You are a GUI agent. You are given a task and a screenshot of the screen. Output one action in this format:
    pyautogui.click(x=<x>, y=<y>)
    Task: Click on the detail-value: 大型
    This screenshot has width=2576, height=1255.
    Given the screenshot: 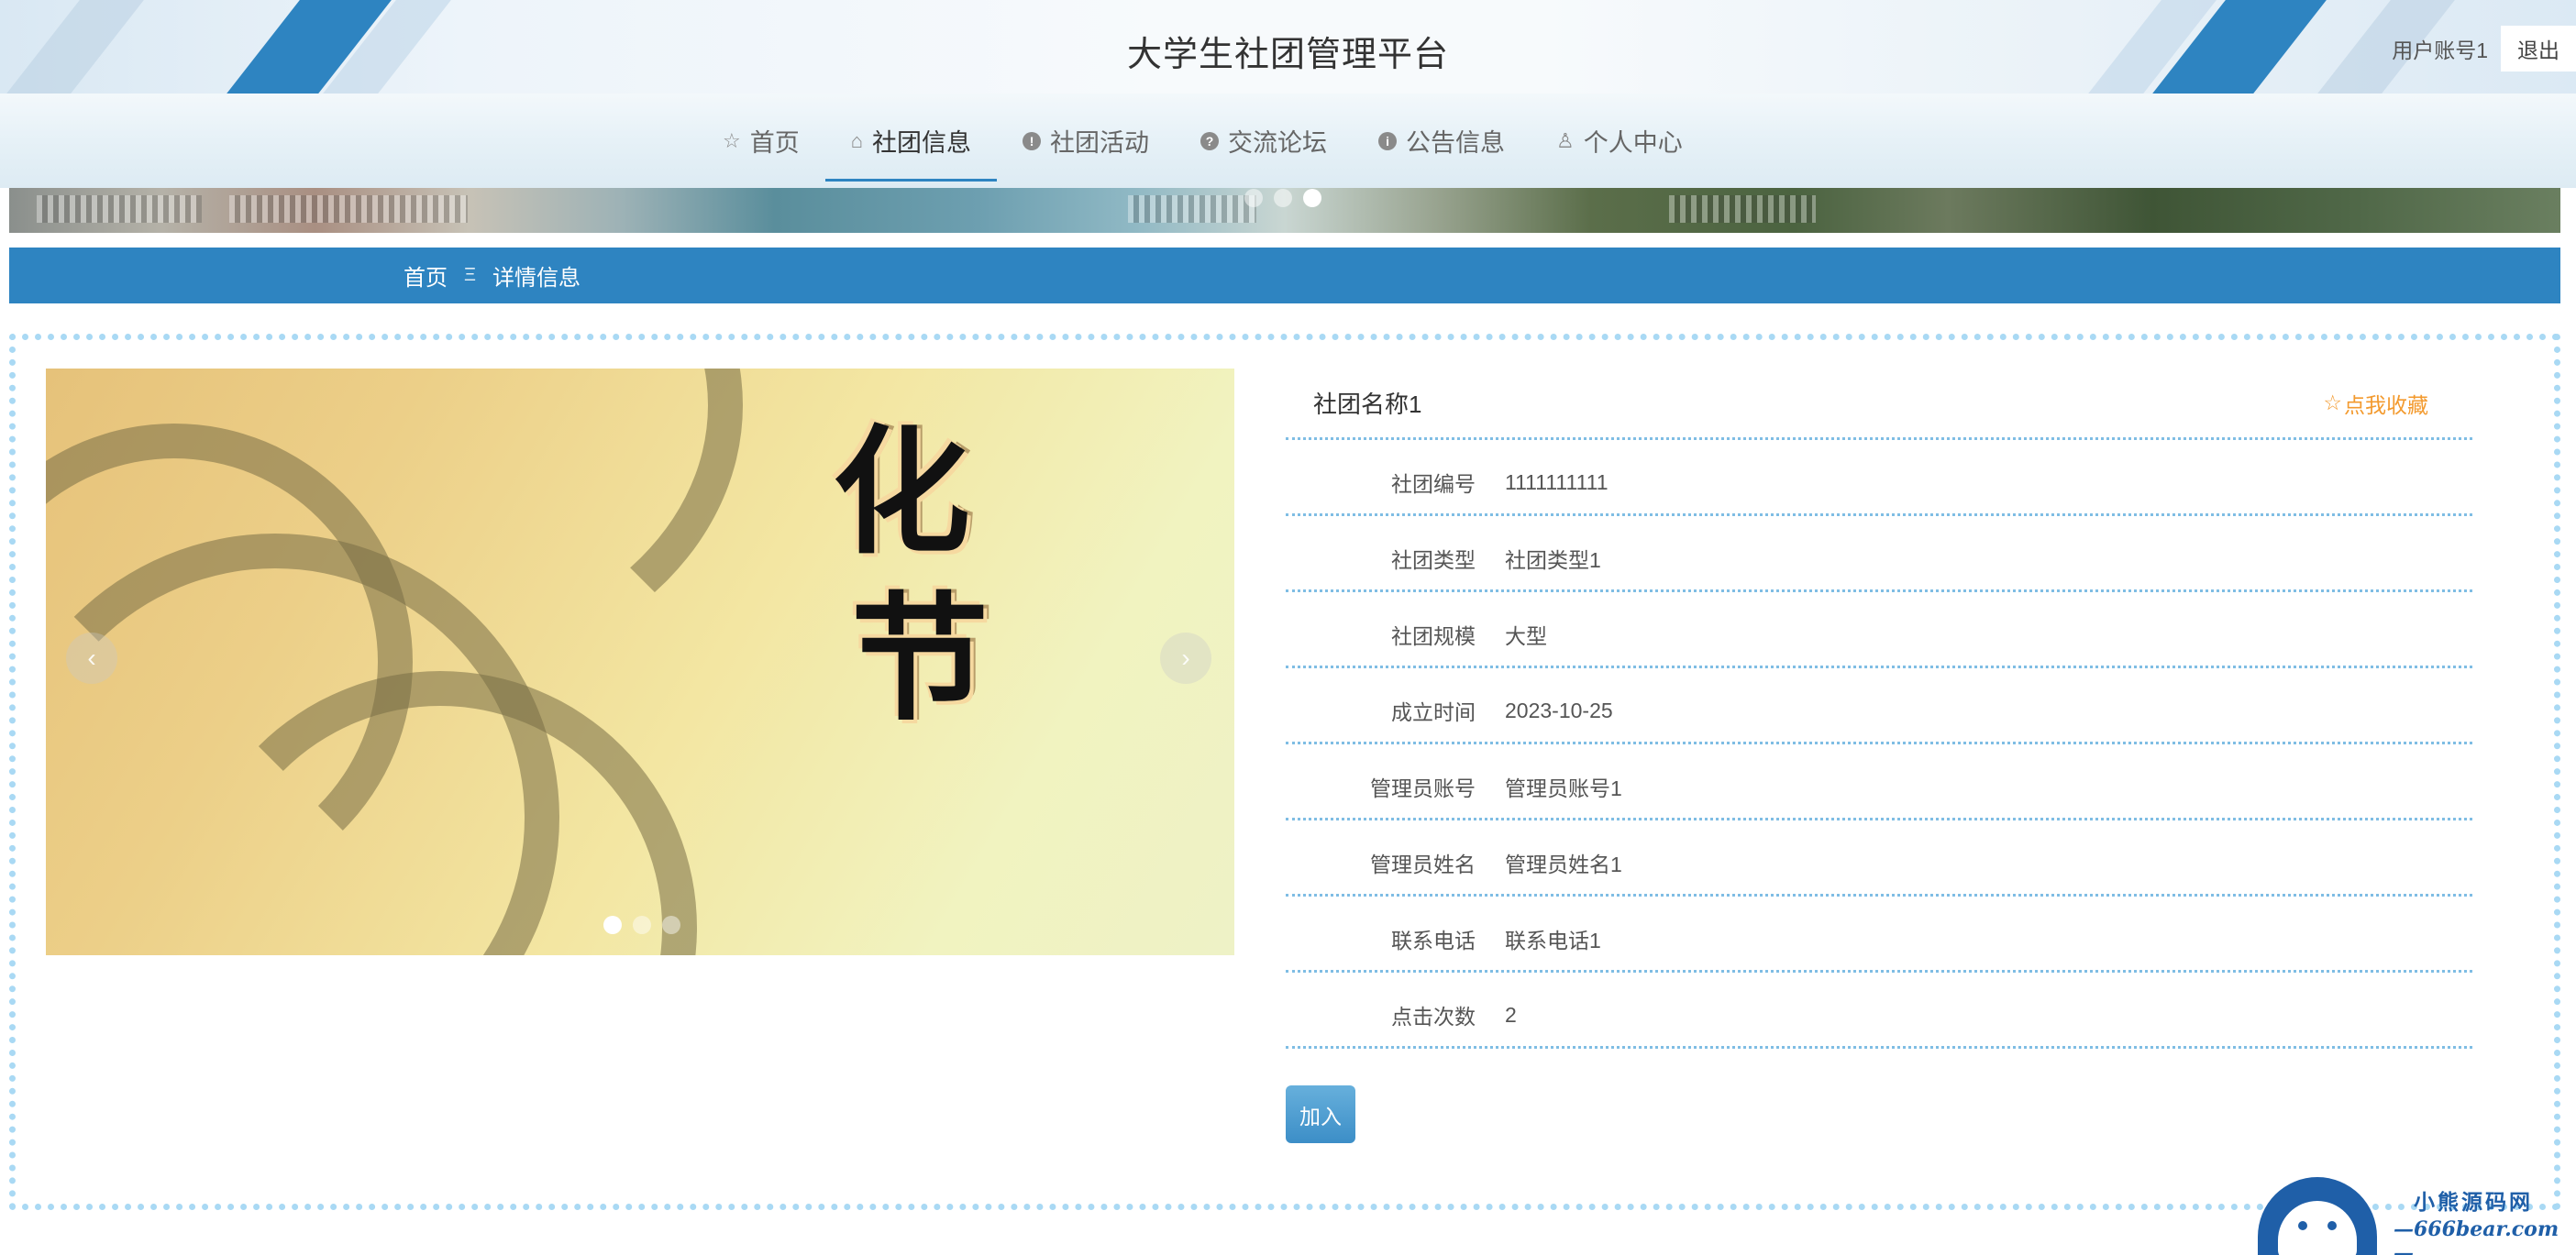 What is the action you would take?
    pyautogui.click(x=1526, y=636)
    